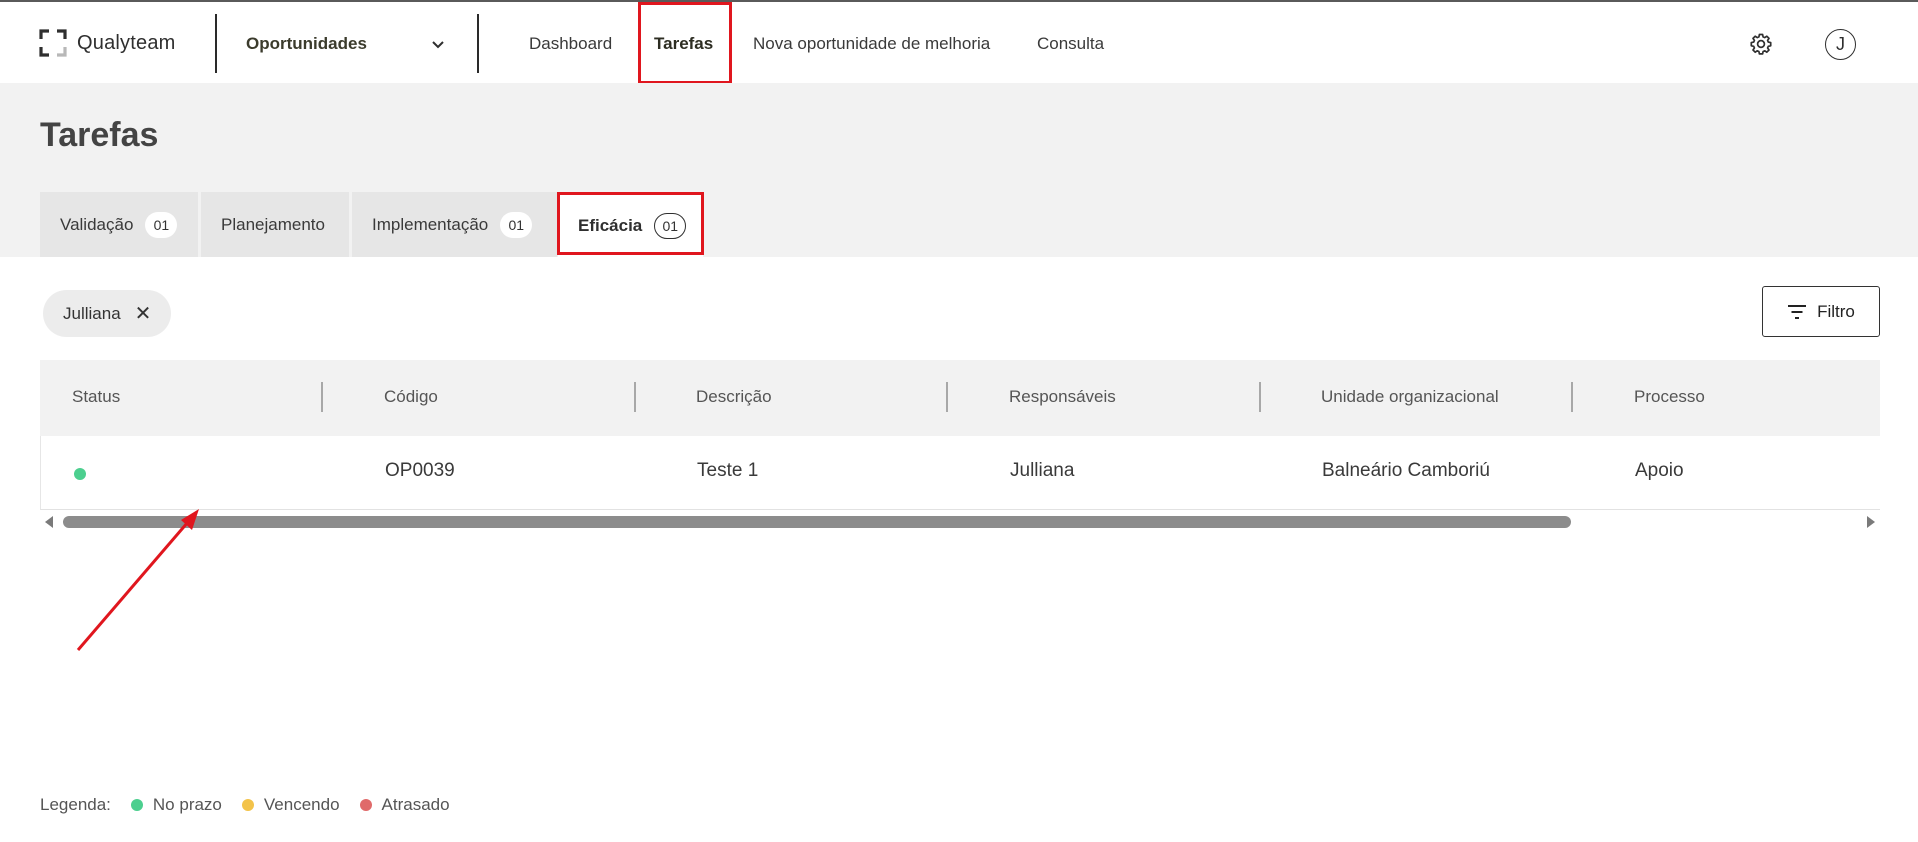 The width and height of the screenshot is (1918, 842). I want to click on gear-icon, so click(1761, 44).